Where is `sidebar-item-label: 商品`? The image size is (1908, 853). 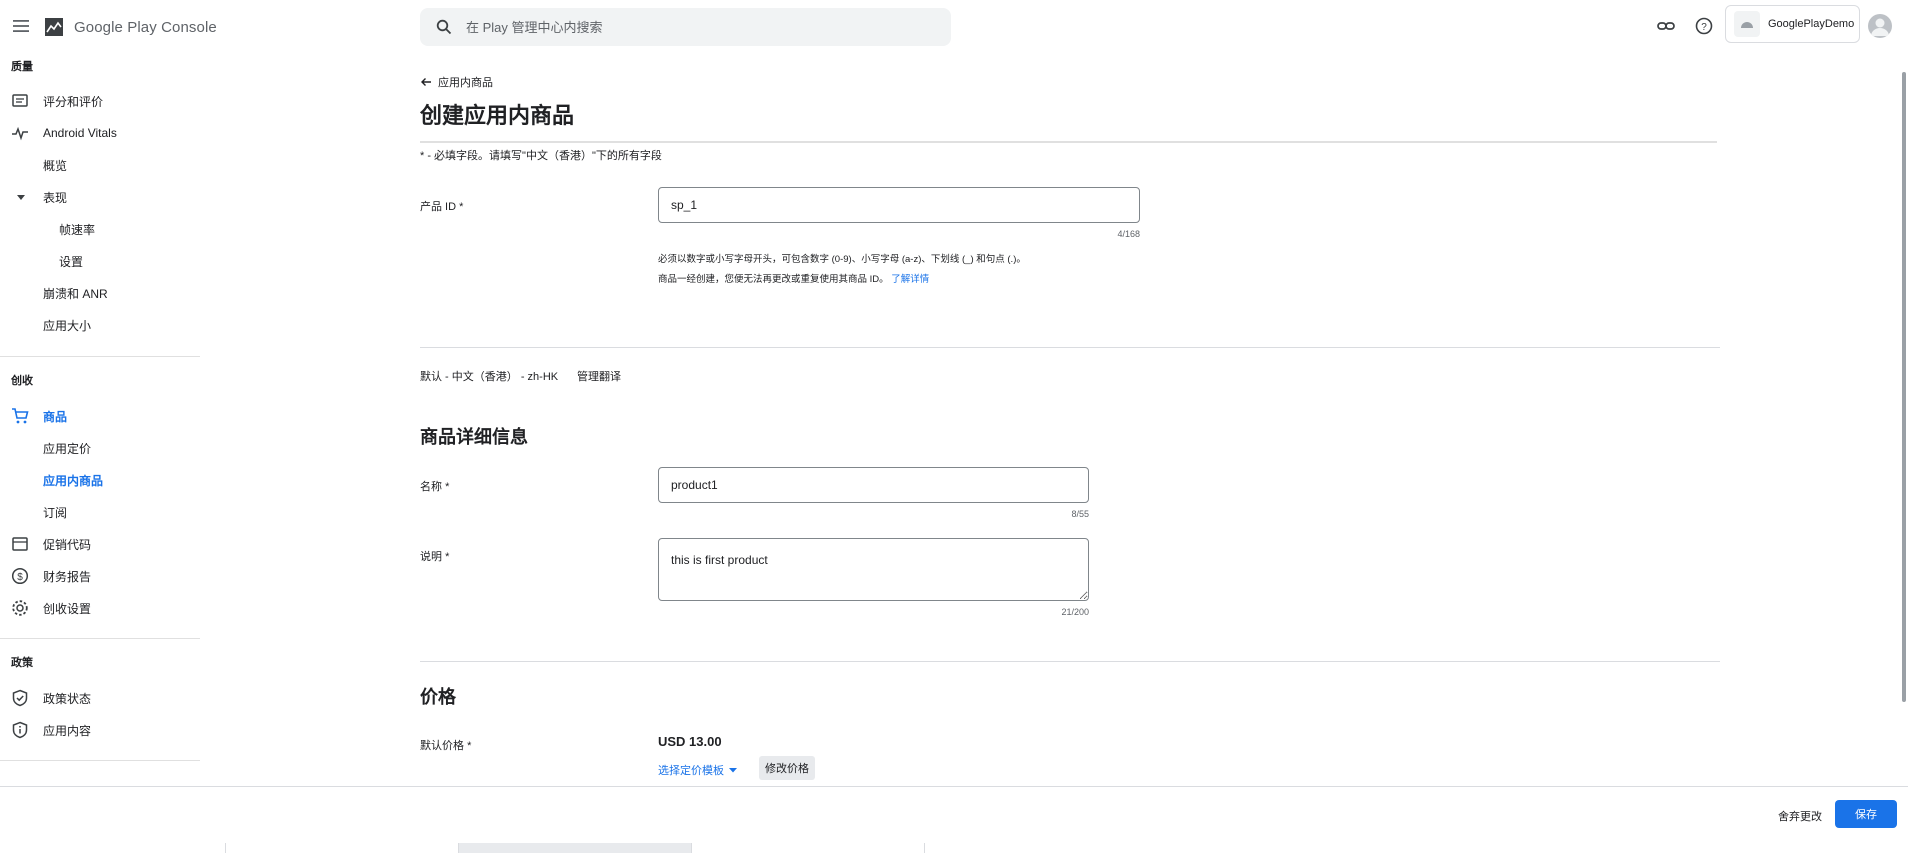
sidebar-item-label: 商品 is located at coordinates (55, 416).